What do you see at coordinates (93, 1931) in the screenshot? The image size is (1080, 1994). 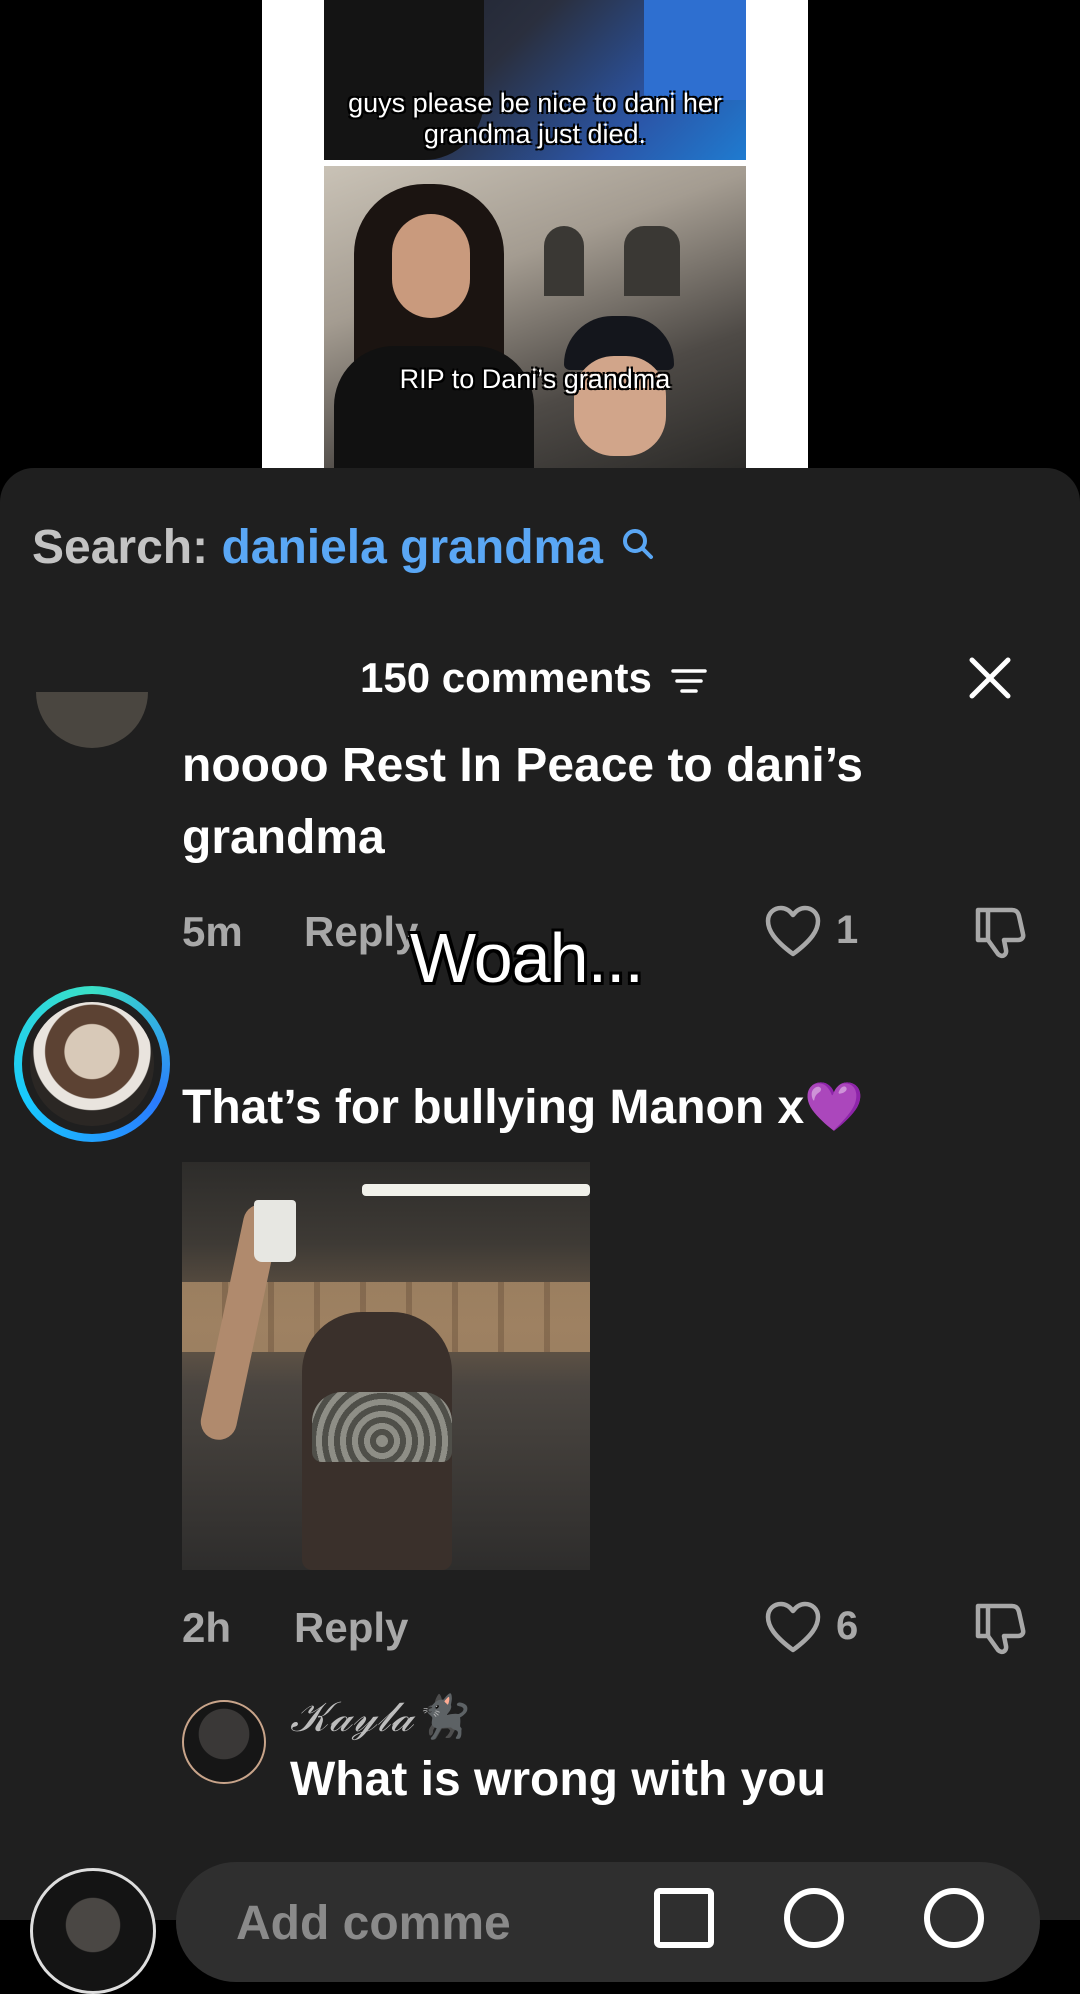 I see `my-avatar` at bounding box center [93, 1931].